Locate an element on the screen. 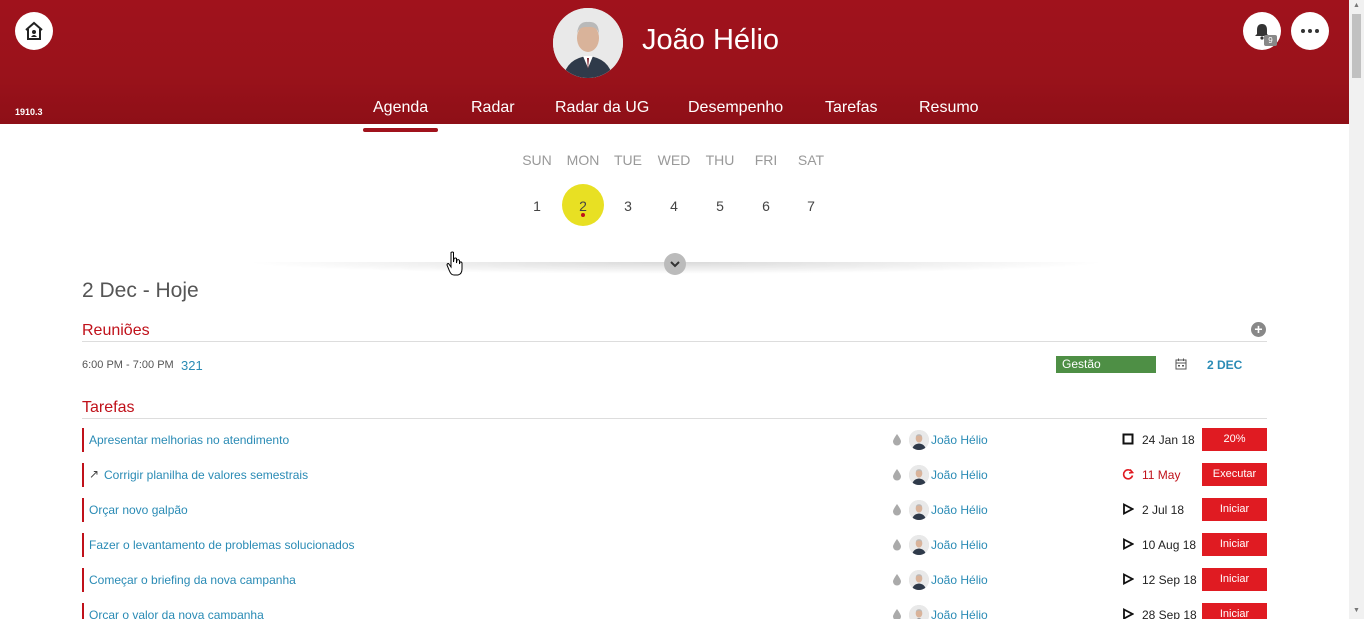 This screenshot has height=619, width=1364. more-options-button is located at coordinates (1310, 31).